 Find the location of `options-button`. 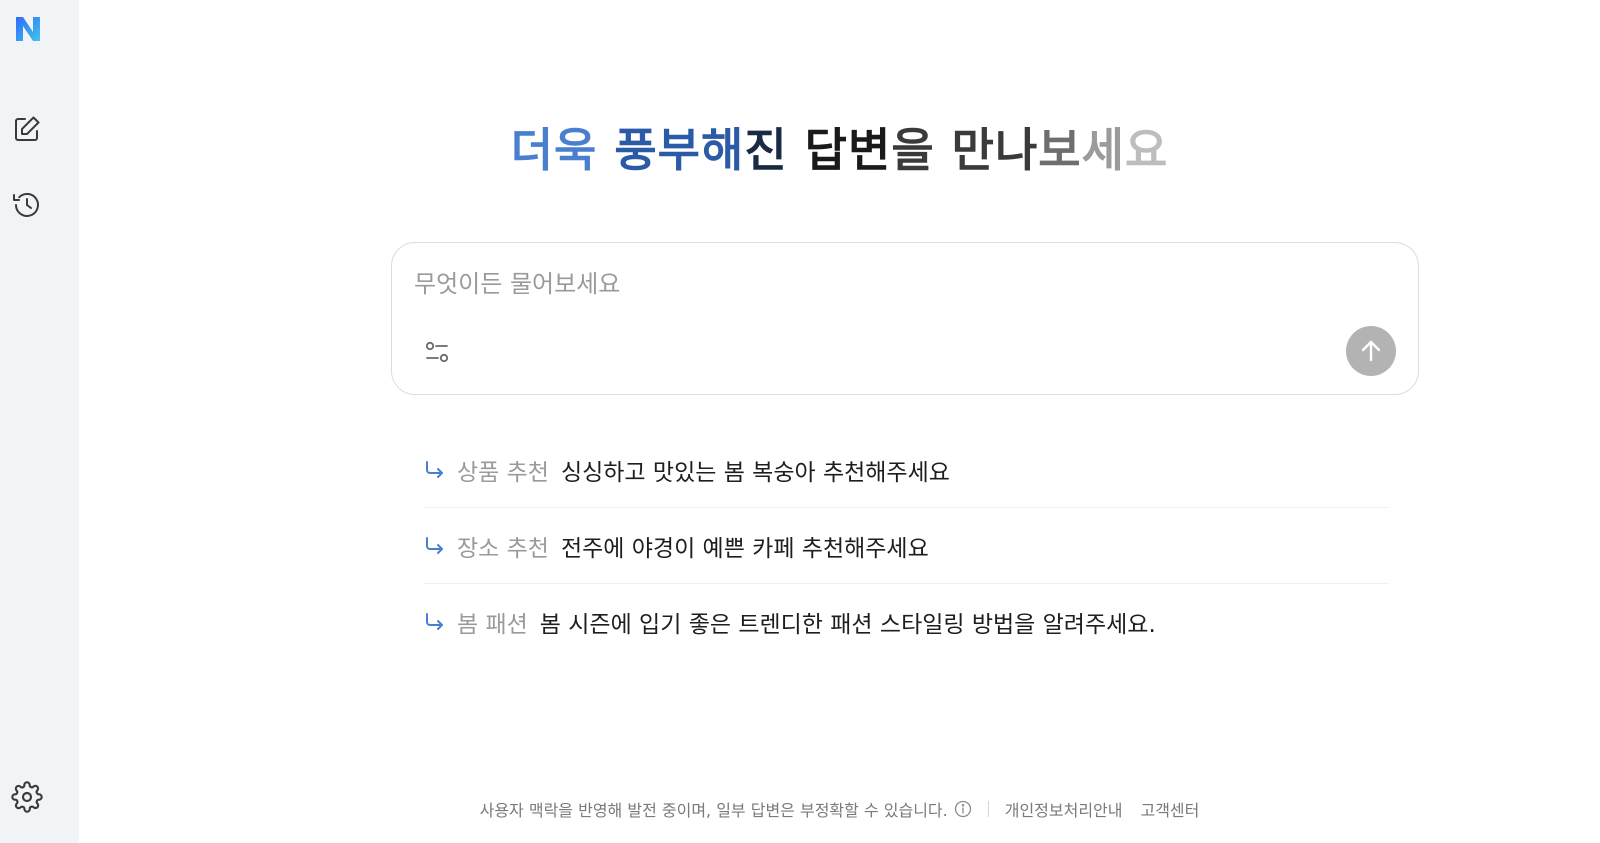

options-button is located at coordinates (437, 352).